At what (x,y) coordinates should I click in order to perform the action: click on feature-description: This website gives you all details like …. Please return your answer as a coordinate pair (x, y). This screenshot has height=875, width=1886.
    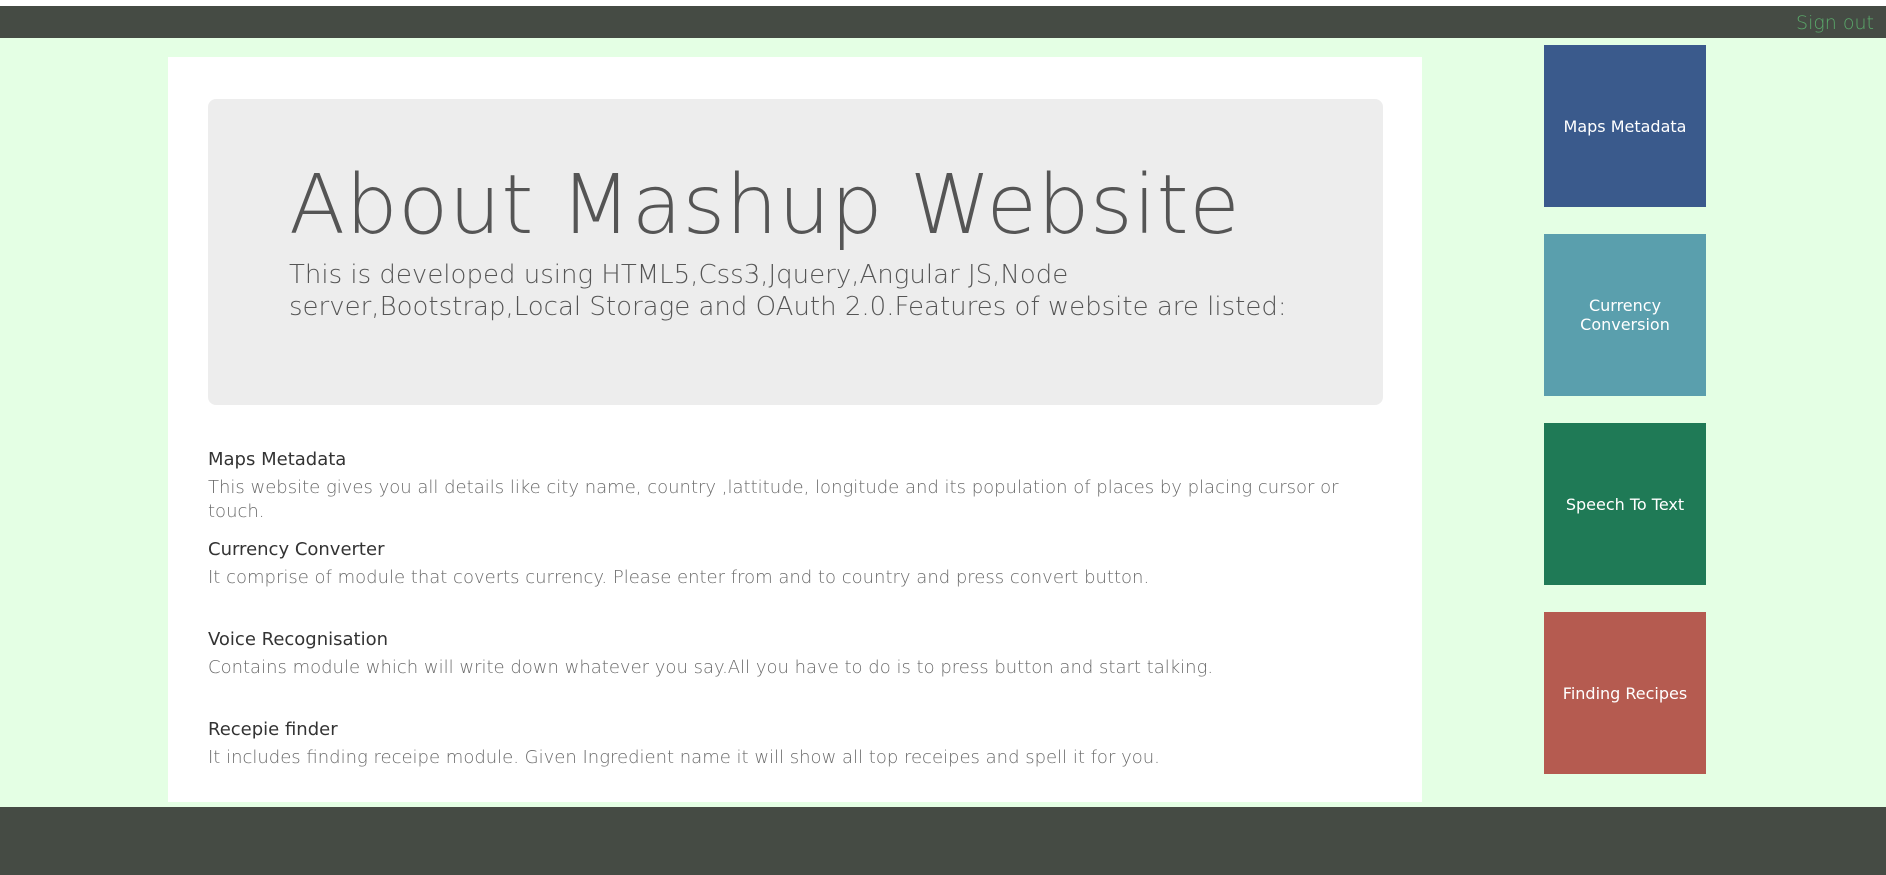
    Looking at the image, I should click on (773, 499).